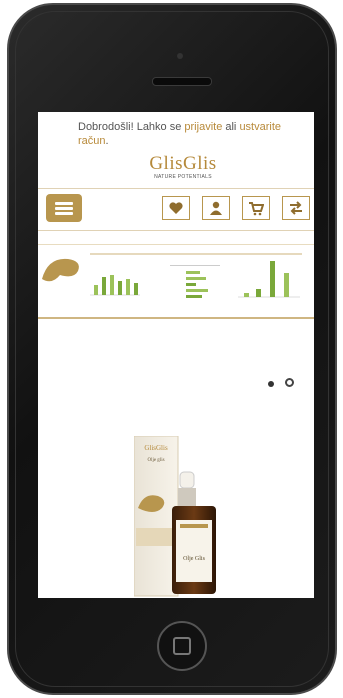  What do you see at coordinates (271, 384) in the screenshot?
I see `slider-dot` at bounding box center [271, 384].